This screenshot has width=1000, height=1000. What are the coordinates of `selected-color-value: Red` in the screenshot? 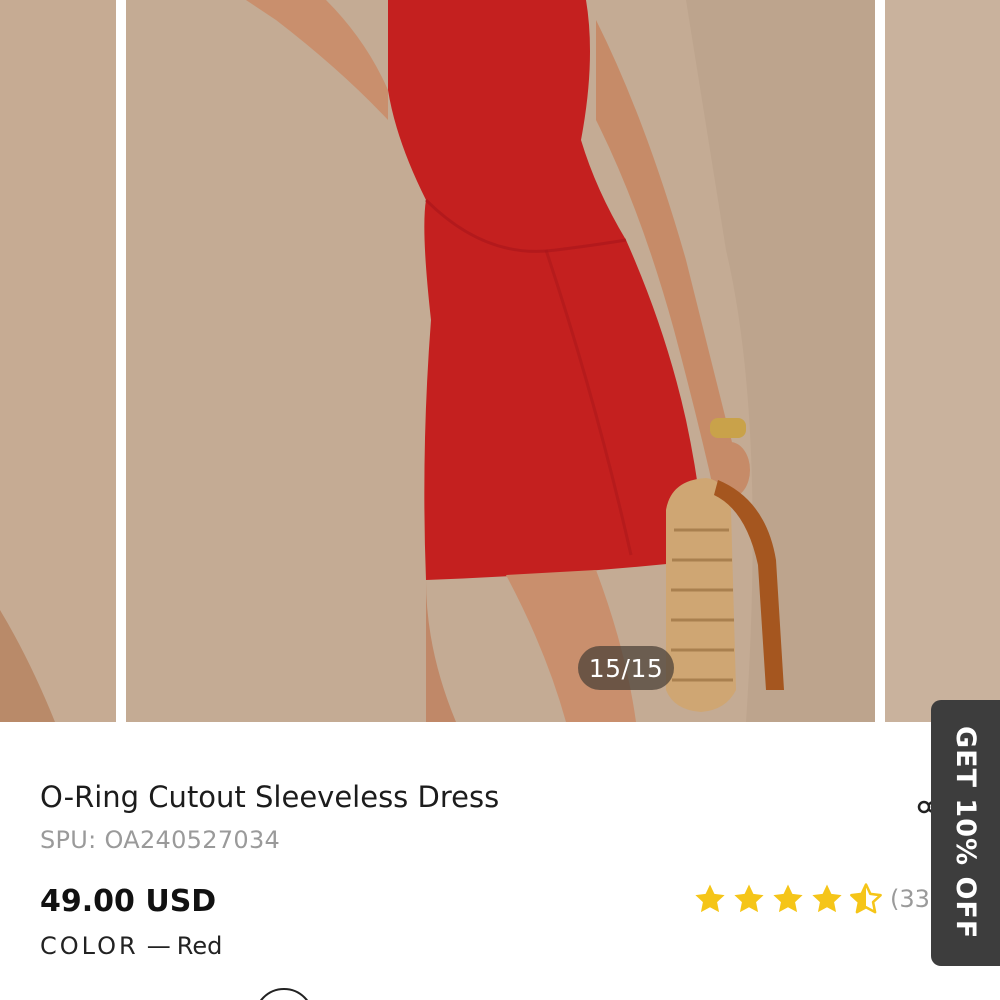 It's located at (199, 946).